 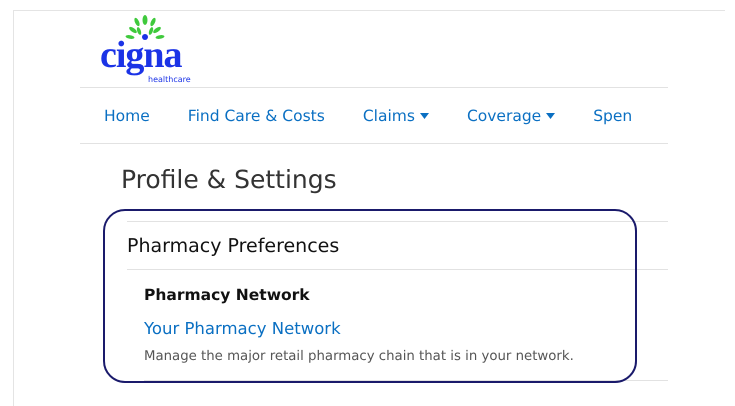 I want to click on logo-wordmark: cigna, so click(x=141, y=55).